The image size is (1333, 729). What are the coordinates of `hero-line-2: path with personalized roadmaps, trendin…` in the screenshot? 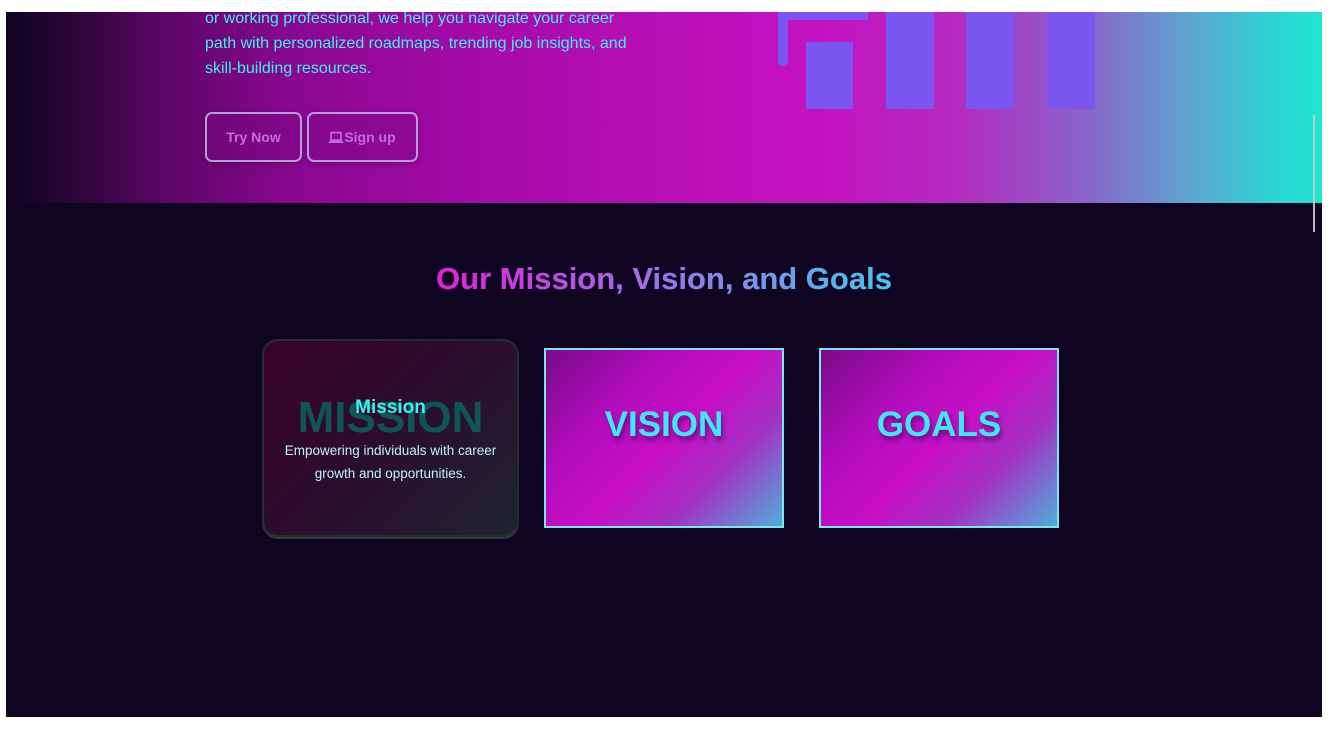 It's located at (416, 43).